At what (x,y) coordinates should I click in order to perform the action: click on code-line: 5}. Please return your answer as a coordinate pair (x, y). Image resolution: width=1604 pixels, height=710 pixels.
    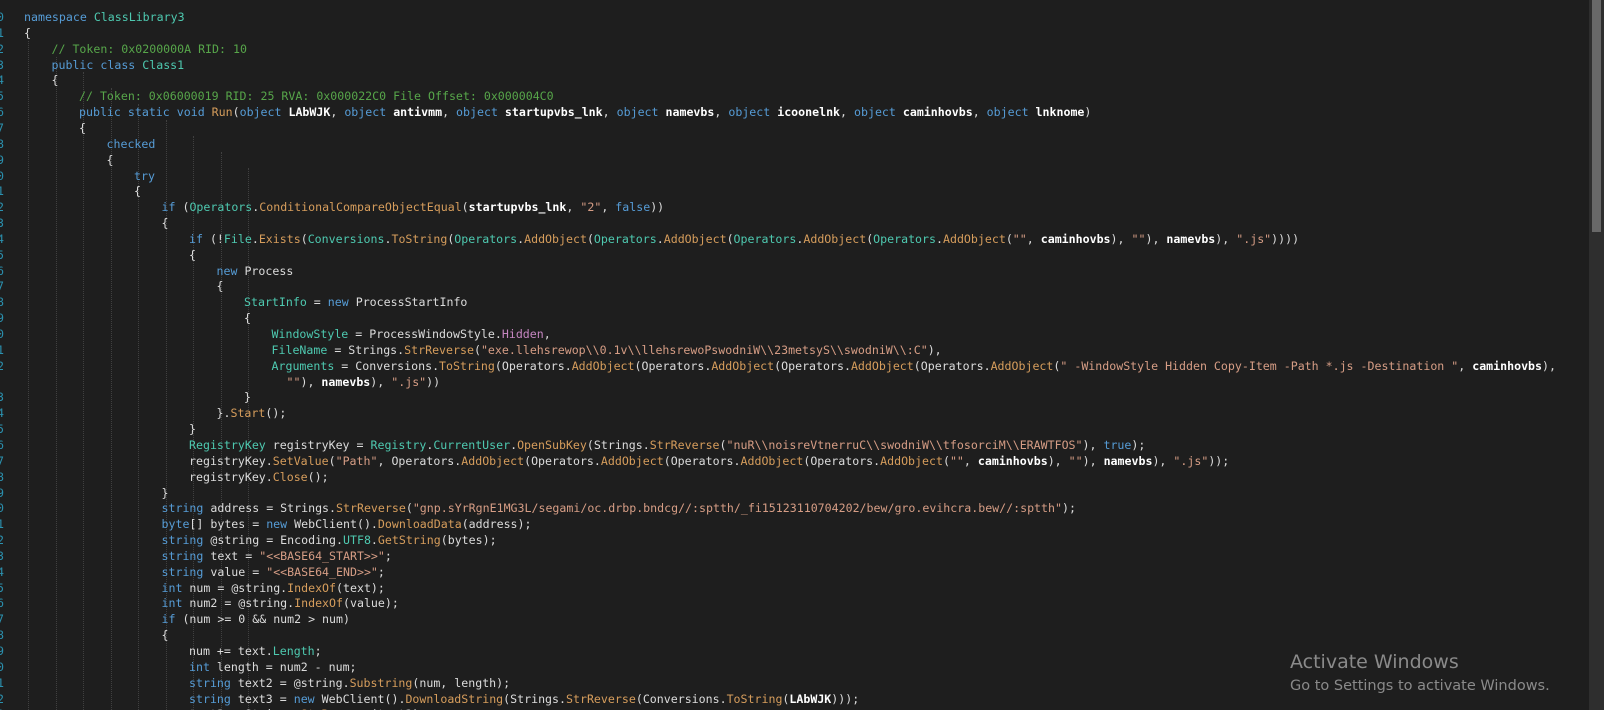
    Looking at the image, I should click on (794, 429).